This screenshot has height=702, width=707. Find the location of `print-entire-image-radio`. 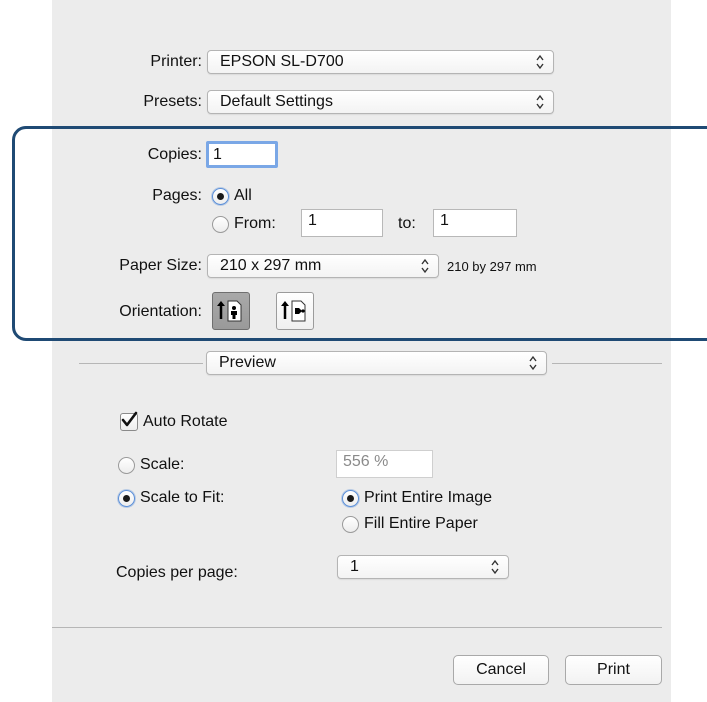

print-entire-image-radio is located at coordinates (350, 498).